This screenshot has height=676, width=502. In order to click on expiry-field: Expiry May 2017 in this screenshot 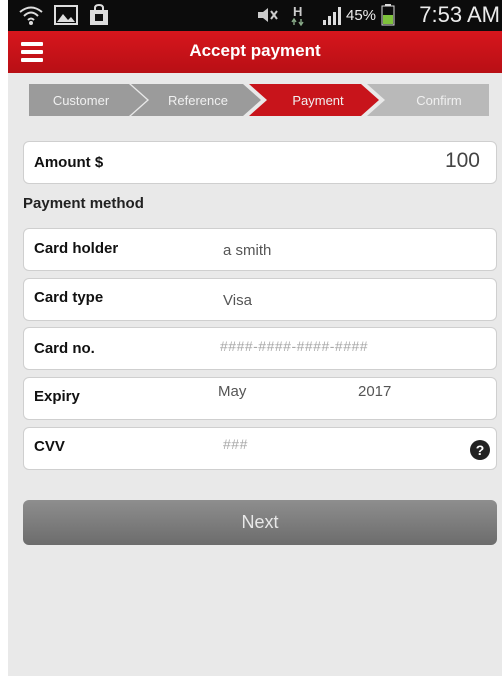, I will do `click(260, 398)`.